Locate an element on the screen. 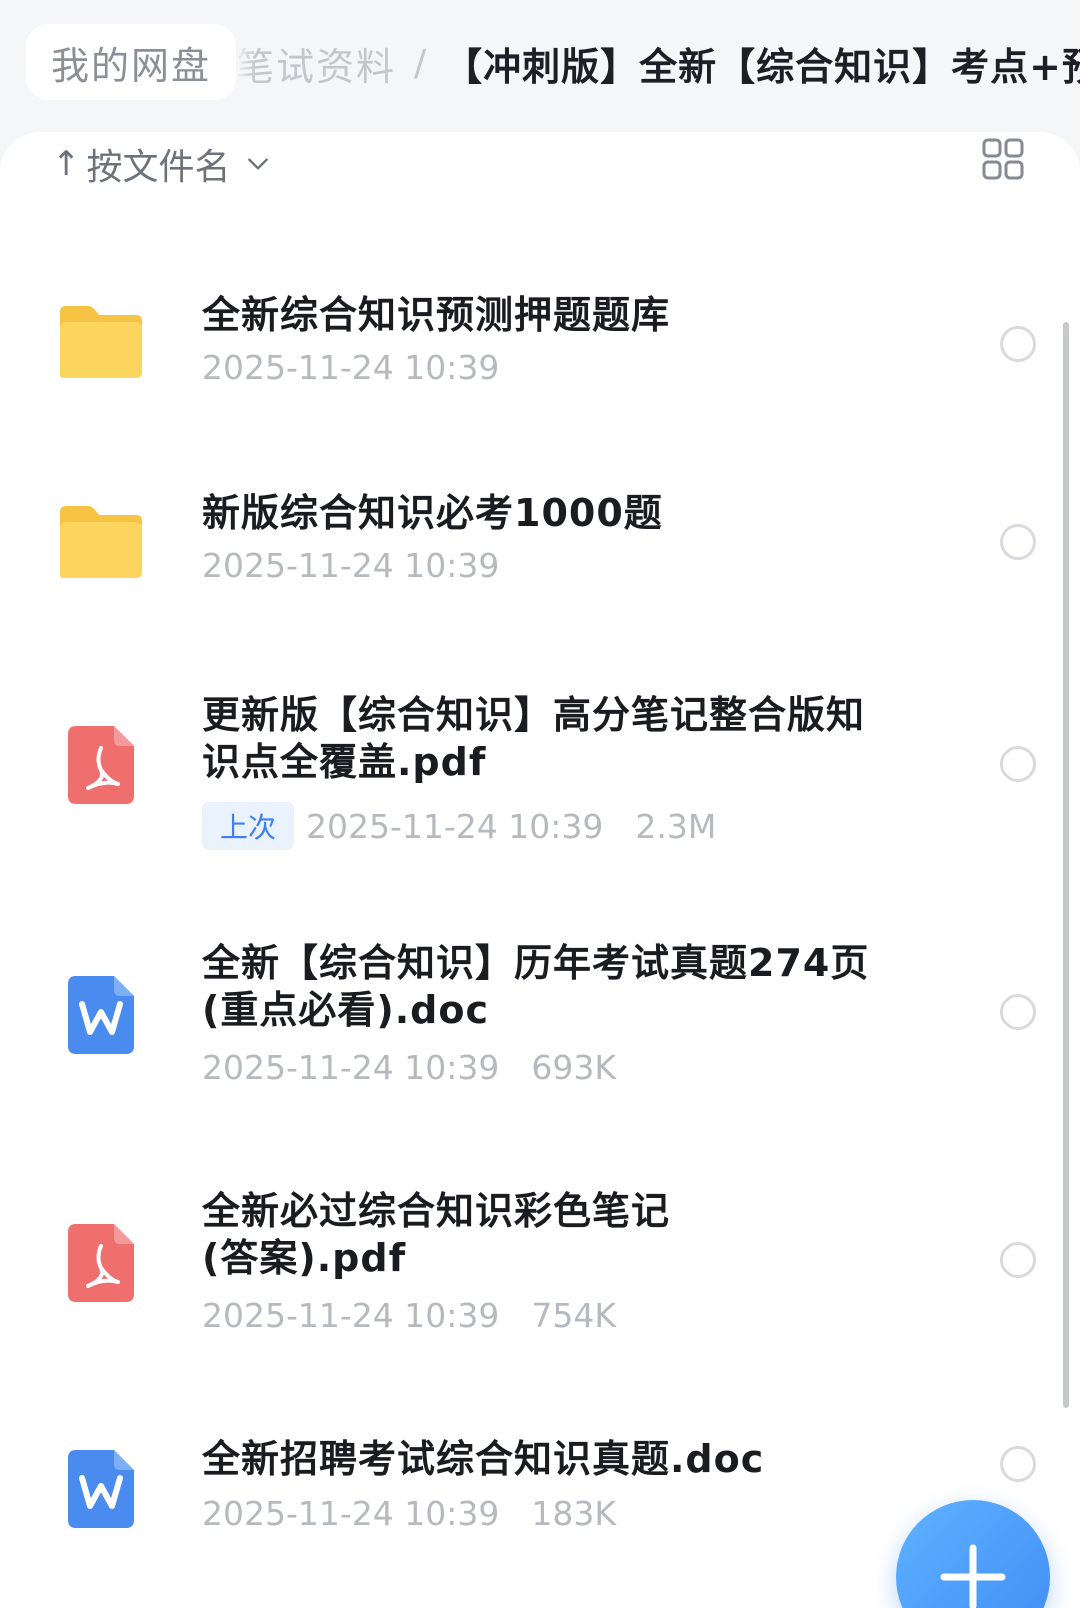  breadcrumb: 我的网盘 笔试资料 / 【冲刺版】全新【综合知识】考点+预测 is located at coordinates (540, 65).